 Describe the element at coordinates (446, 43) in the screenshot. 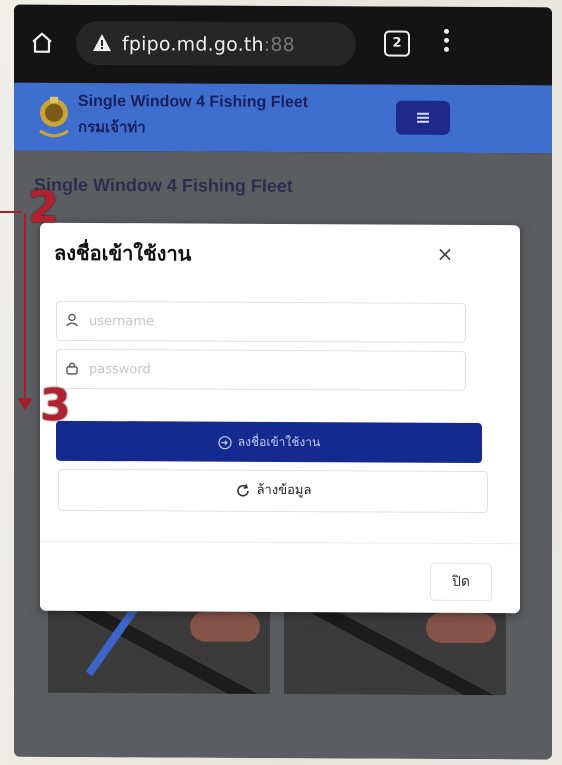

I see `more-vert-icon` at that location.